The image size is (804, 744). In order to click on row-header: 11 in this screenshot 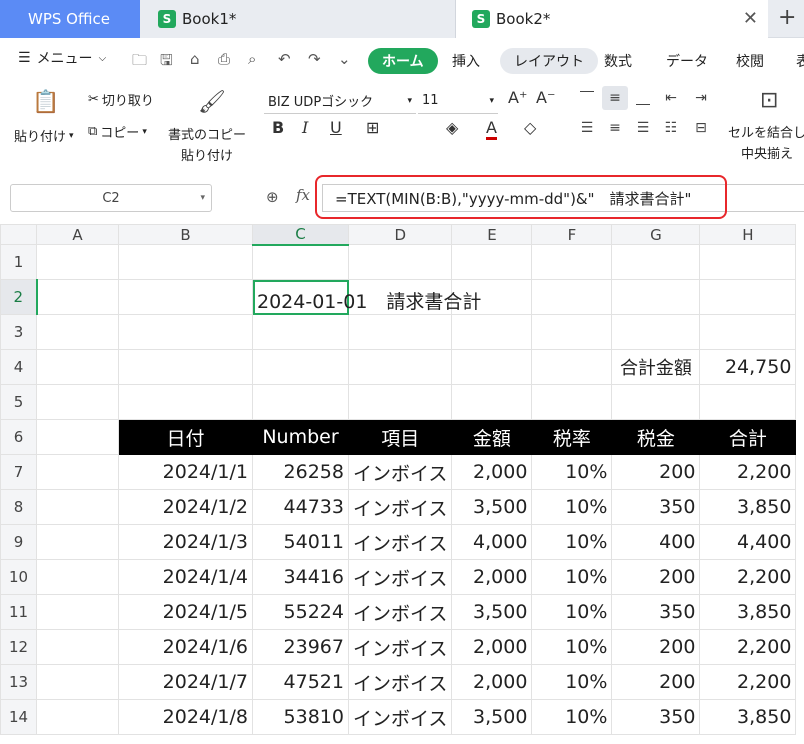, I will do `click(18, 612)`.